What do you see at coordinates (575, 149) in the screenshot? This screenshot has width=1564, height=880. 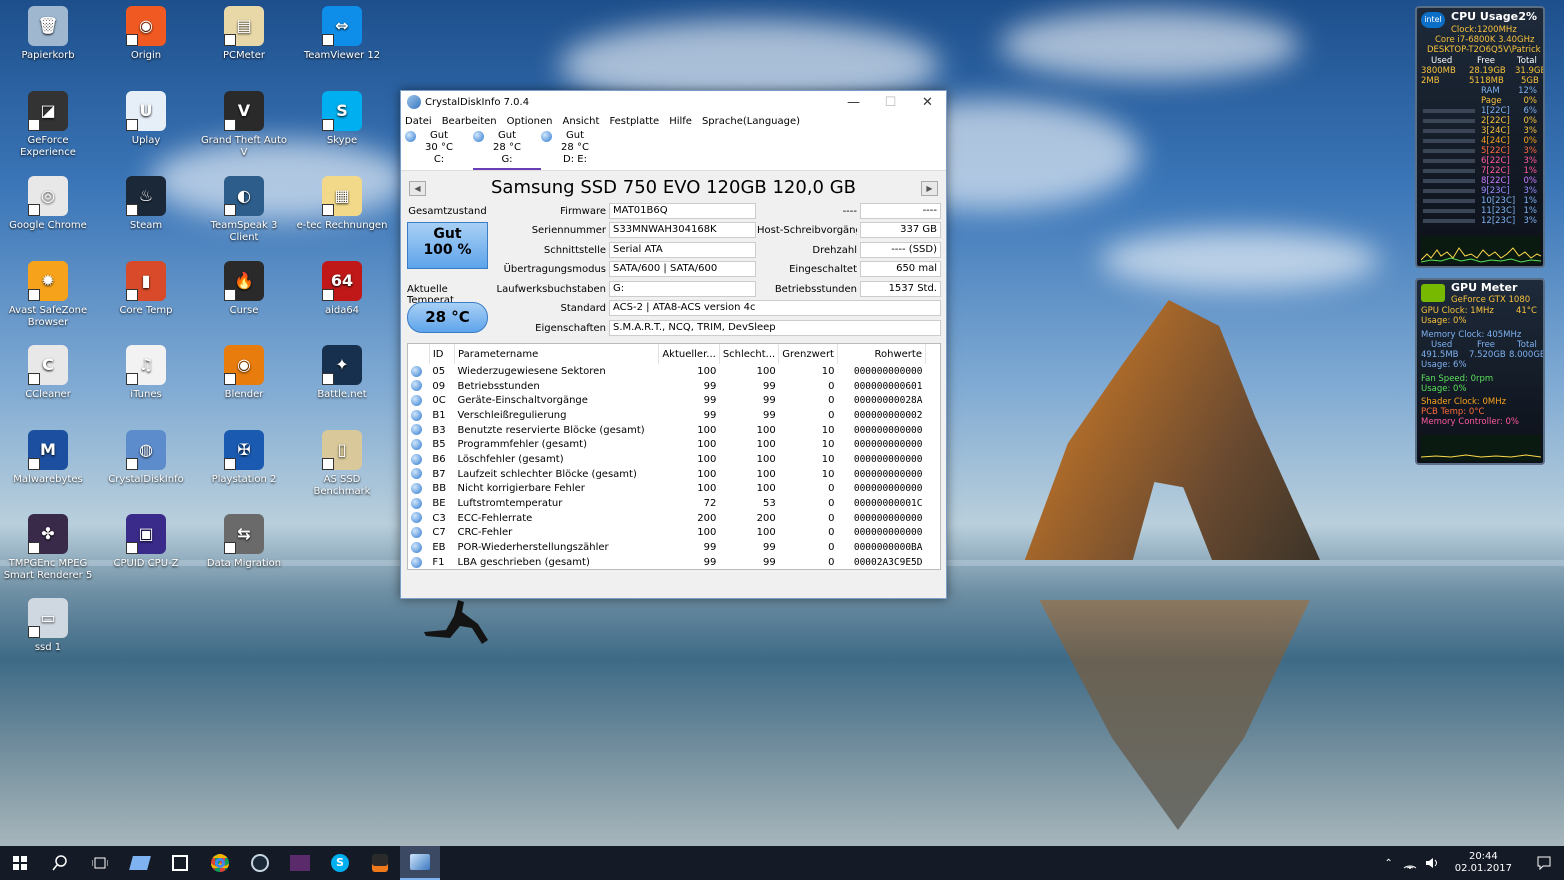 I see `drive-tab-de: Gut 28 °C D: E:` at bounding box center [575, 149].